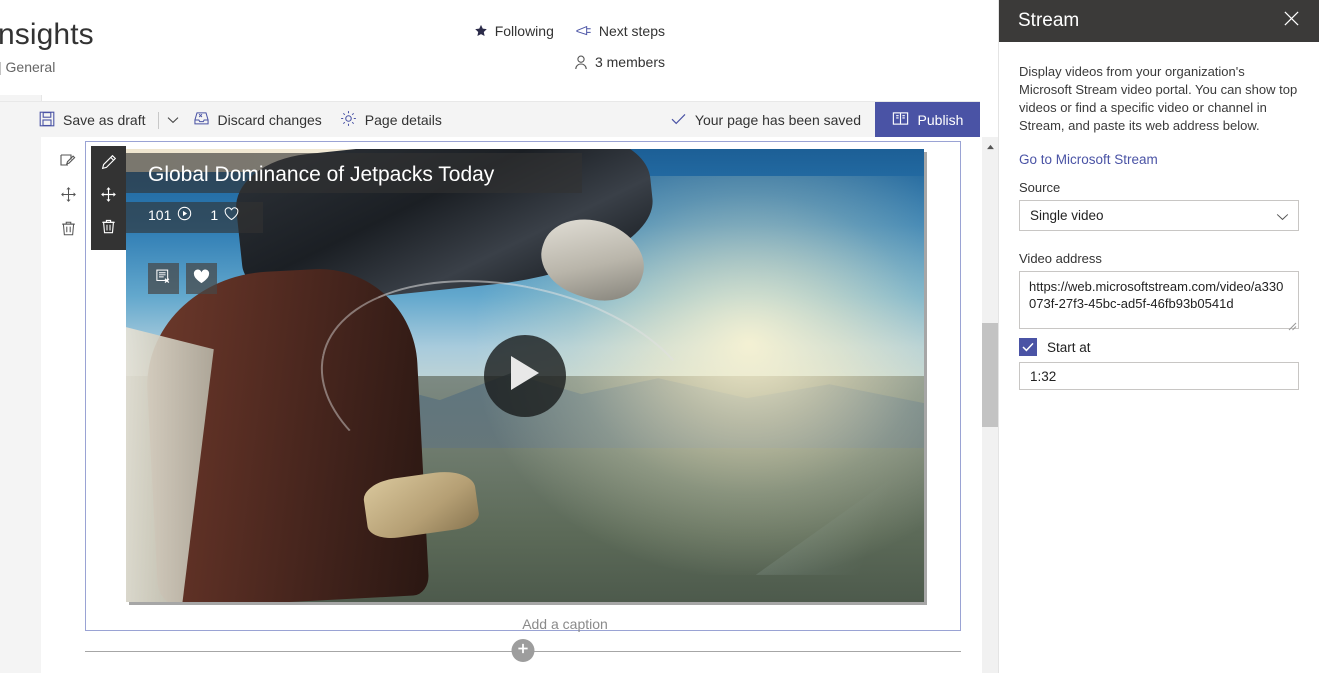  What do you see at coordinates (214, 215) in the screenshot?
I see `like-count-value: 1` at bounding box center [214, 215].